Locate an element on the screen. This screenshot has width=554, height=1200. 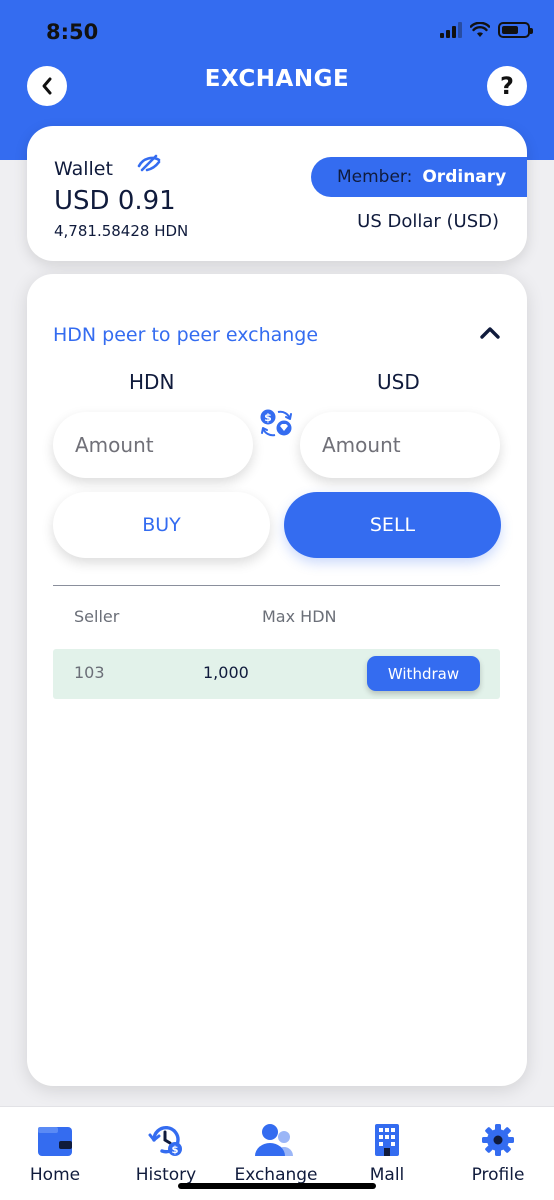
status-time: 8:50 is located at coordinates (72, 32).